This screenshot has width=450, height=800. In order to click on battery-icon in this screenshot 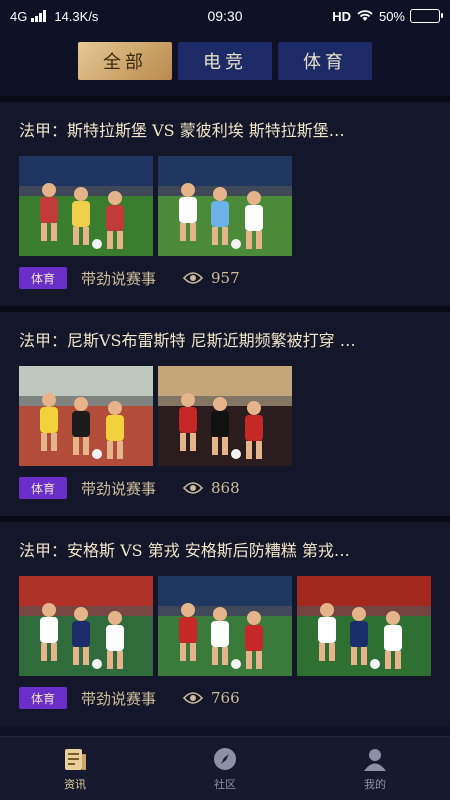, I will do `click(426, 16)`.